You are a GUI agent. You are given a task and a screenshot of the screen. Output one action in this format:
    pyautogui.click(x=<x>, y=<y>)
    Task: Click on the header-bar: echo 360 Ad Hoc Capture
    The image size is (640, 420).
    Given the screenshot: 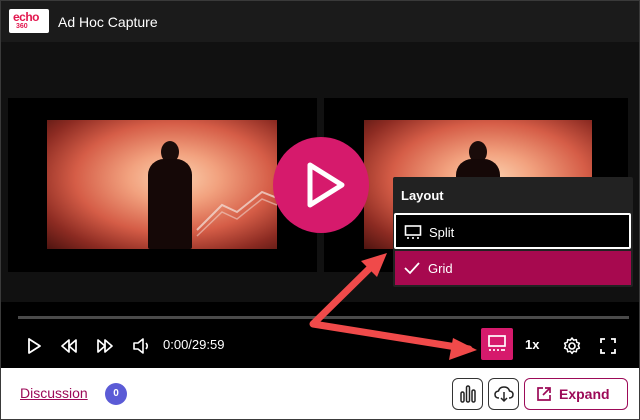 What is the action you would take?
    pyautogui.click(x=320, y=21)
    